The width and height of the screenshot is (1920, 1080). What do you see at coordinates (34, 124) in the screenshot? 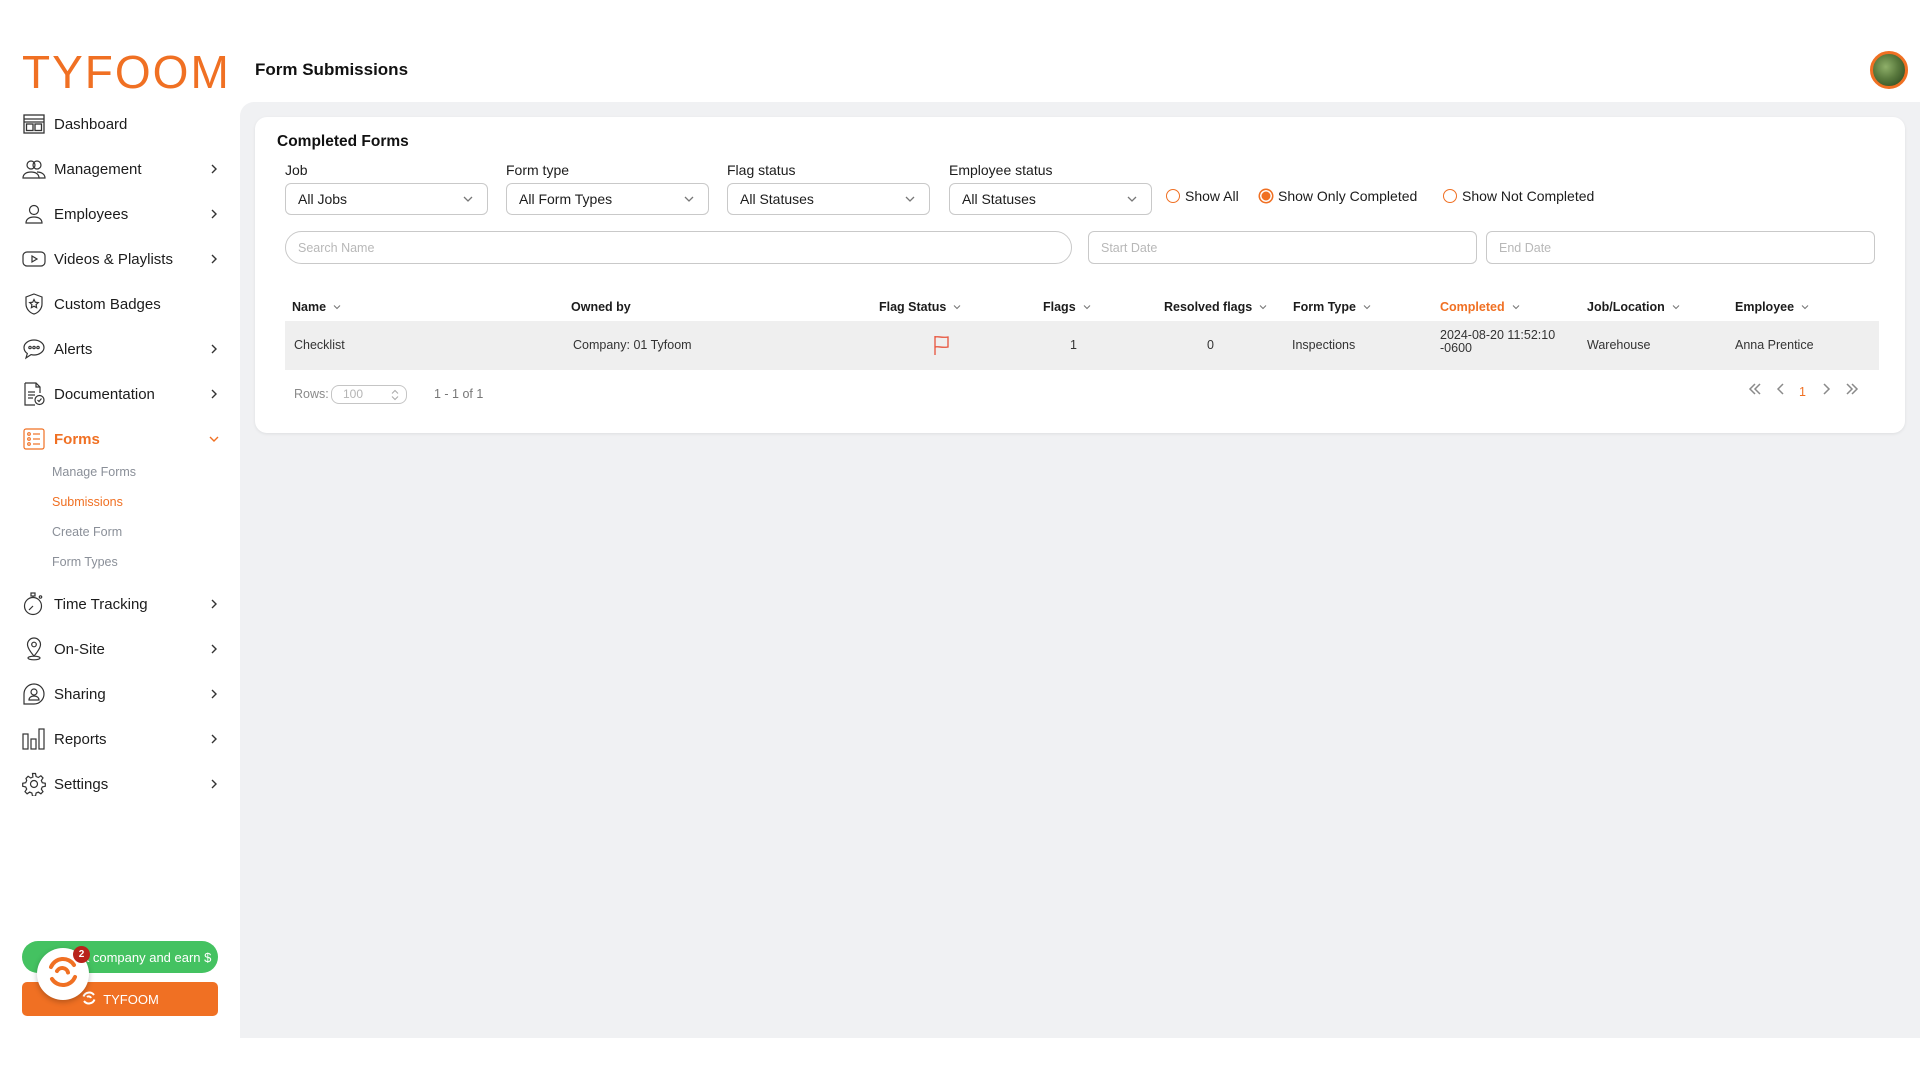
I see `dashboard-icon` at bounding box center [34, 124].